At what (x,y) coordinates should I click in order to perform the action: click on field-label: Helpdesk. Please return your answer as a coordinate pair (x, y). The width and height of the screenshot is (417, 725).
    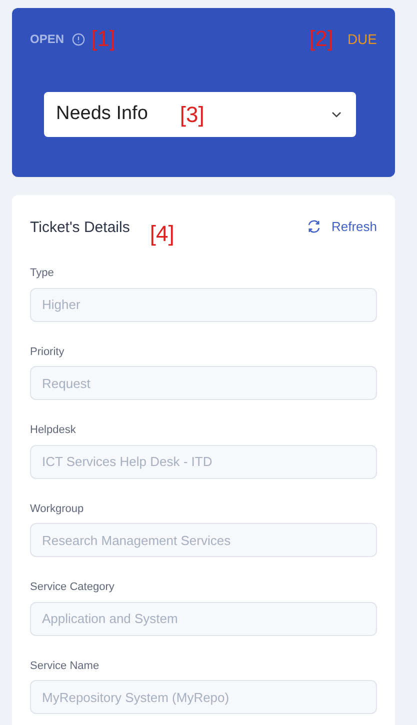
    Looking at the image, I should click on (53, 430).